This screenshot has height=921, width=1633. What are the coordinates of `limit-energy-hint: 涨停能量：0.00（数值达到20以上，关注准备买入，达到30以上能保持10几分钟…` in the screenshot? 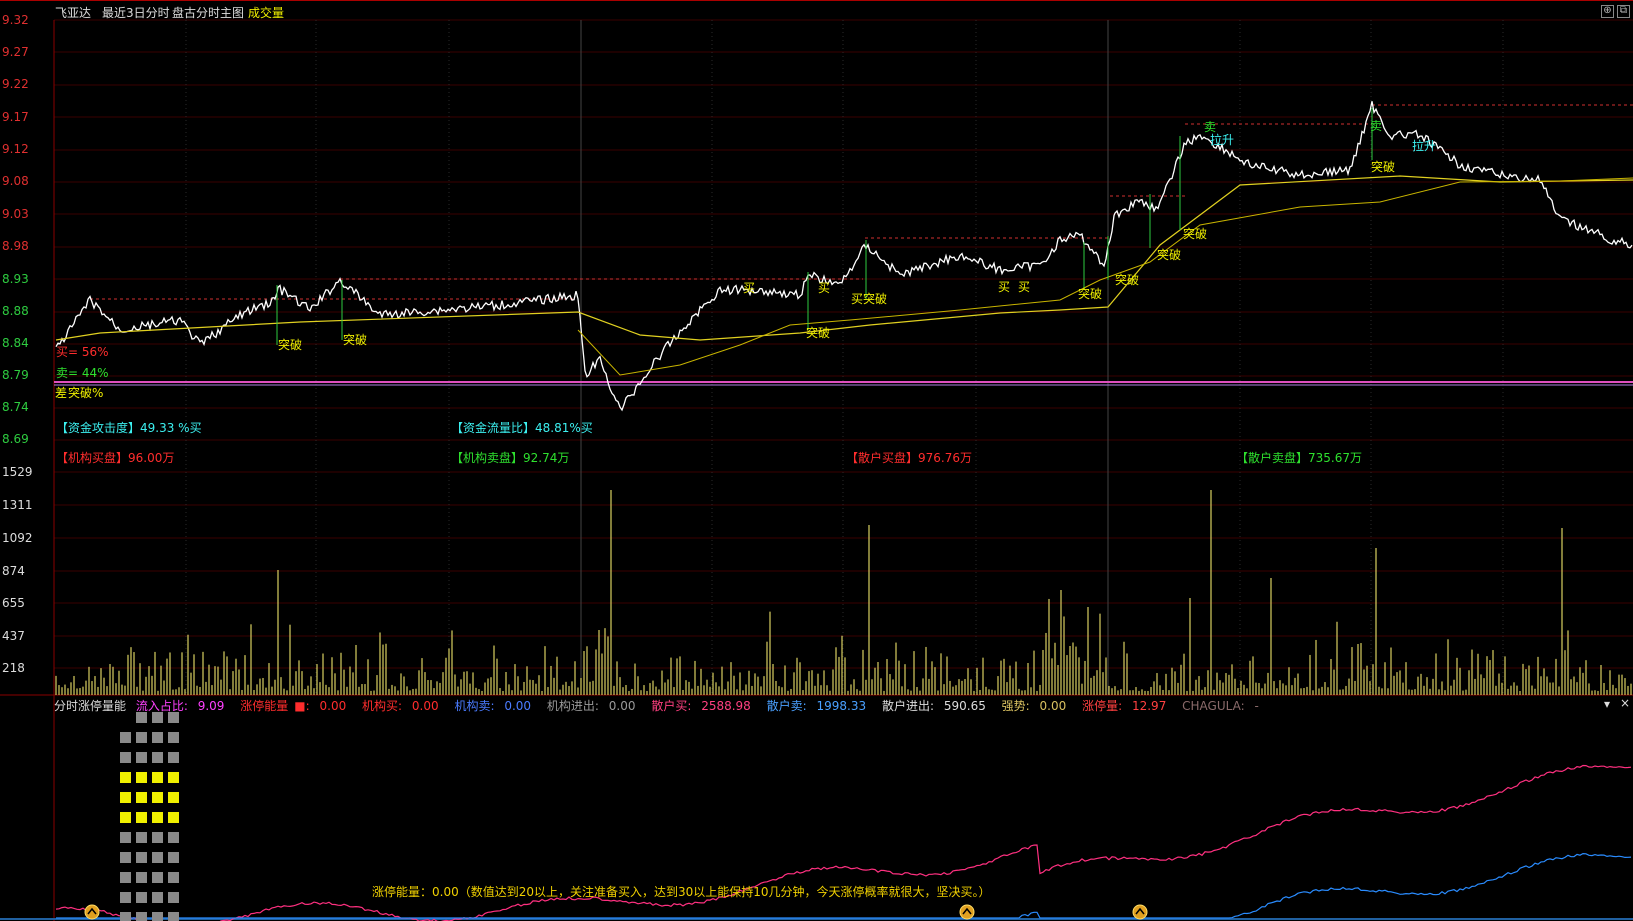 It's located at (681, 892).